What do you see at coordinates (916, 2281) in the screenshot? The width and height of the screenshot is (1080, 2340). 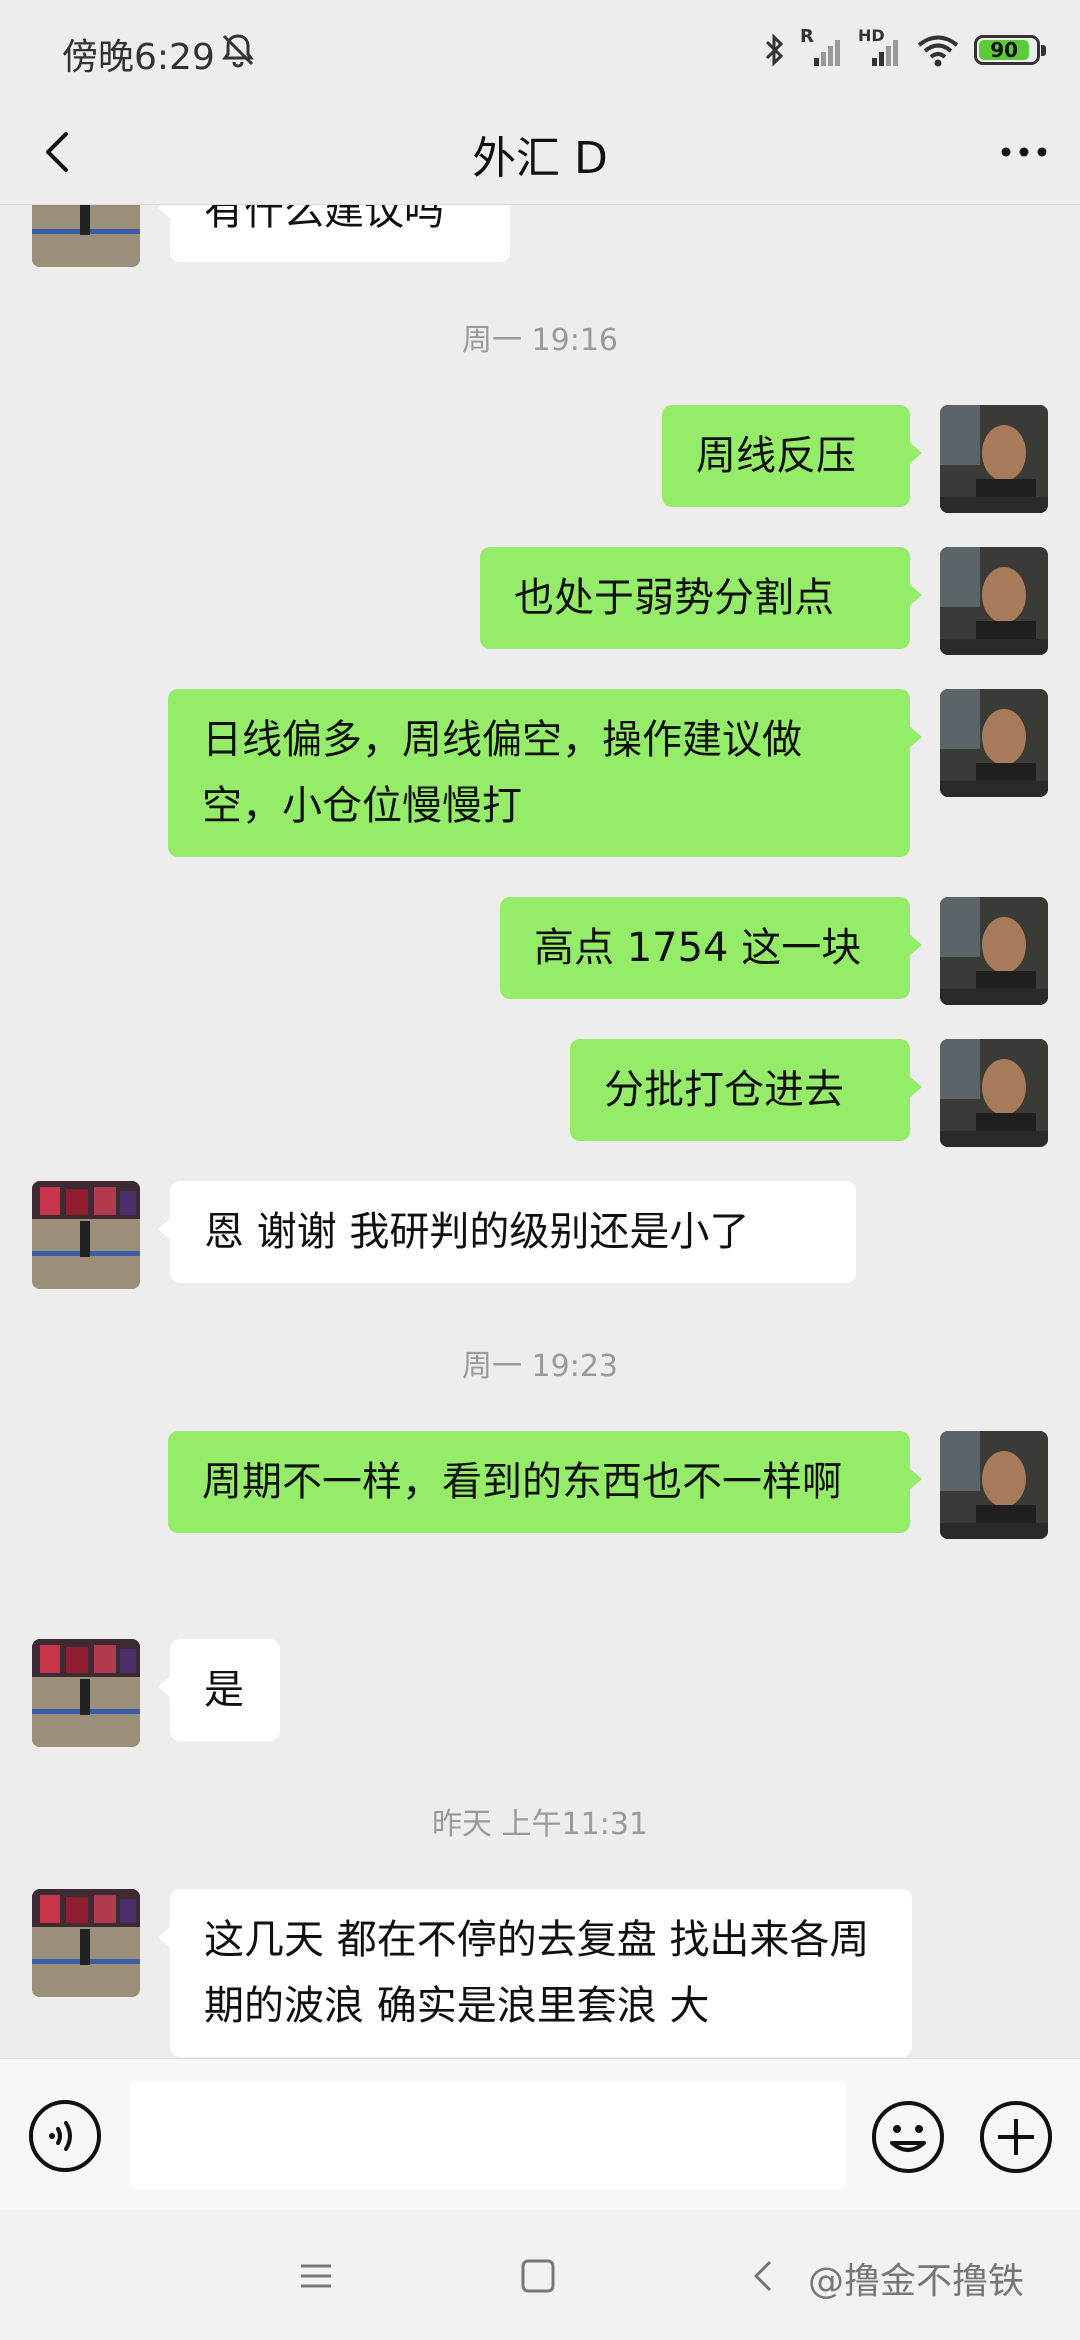 I see `watermark: @撸金不撸铁` at bounding box center [916, 2281].